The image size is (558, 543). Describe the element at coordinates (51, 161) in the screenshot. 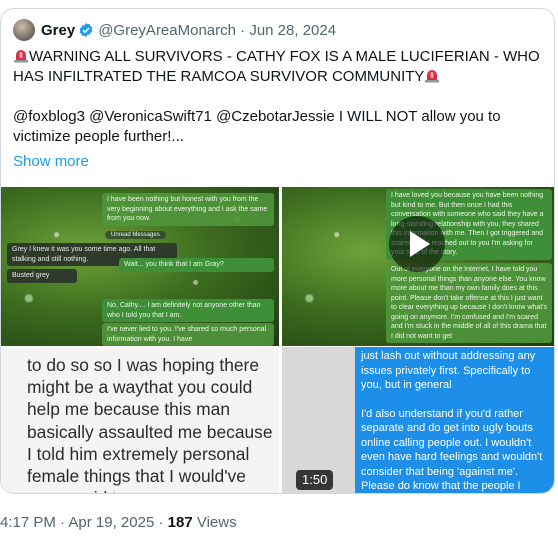

I see `show-more-link: Show more` at that location.